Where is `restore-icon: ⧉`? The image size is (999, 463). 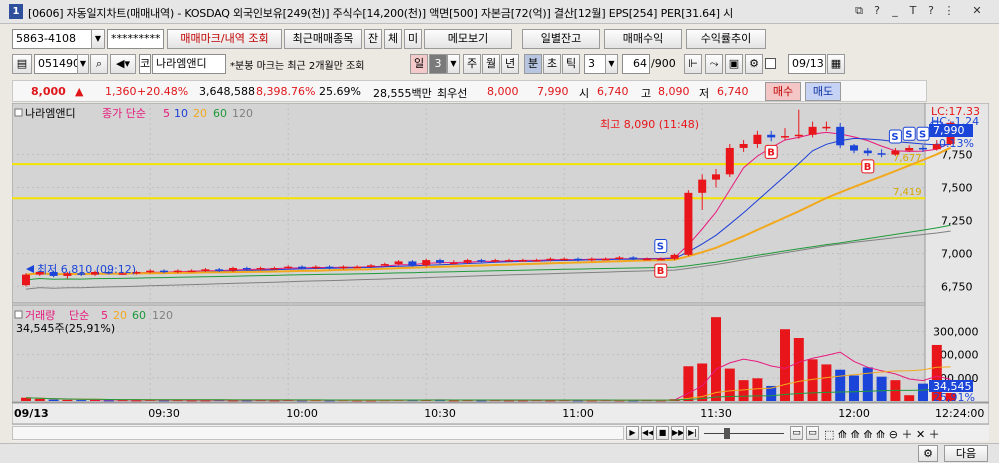
restore-icon: ⧉ is located at coordinates (859, 11).